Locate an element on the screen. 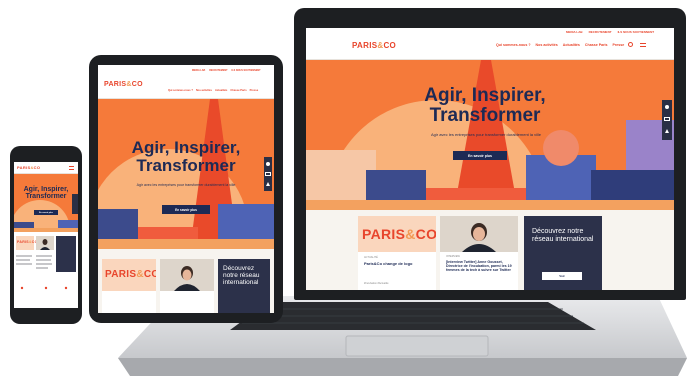  tablet-hero-button: En savoir plus is located at coordinates (186, 209).